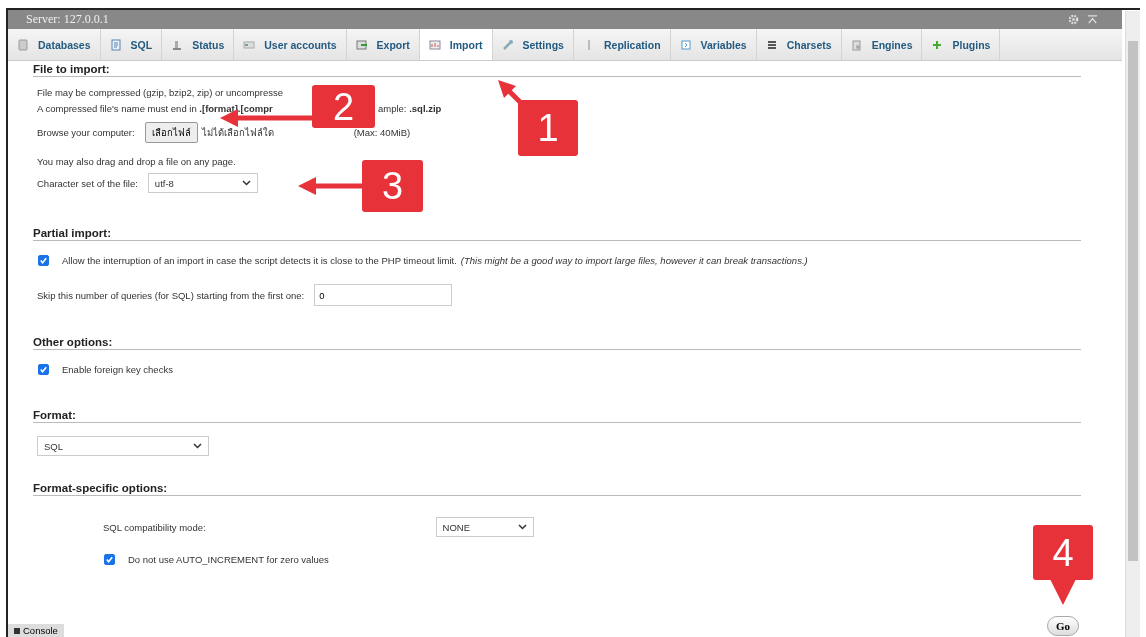 The height and width of the screenshot is (637, 1146). Describe the element at coordinates (67, 19) in the screenshot. I see `window-title: Server: 127.0.0.1` at that location.